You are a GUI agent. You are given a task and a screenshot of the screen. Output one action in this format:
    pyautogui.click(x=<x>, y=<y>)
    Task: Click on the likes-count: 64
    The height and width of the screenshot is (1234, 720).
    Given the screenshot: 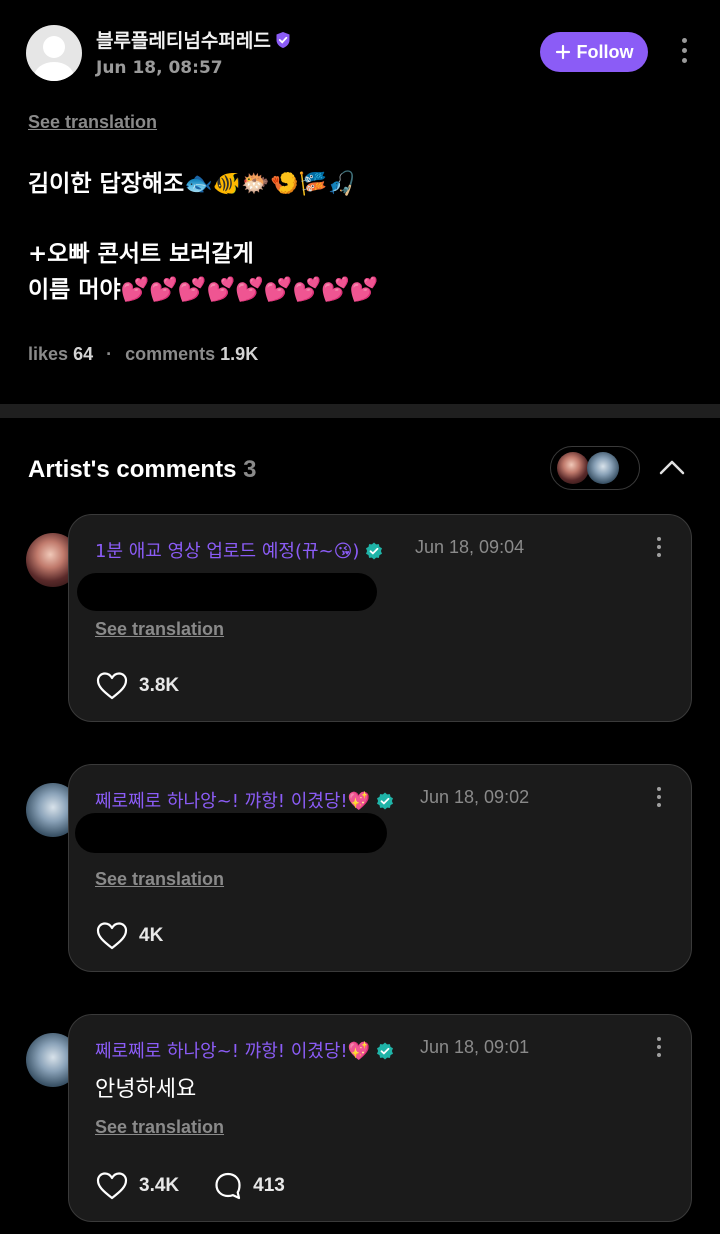 What is the action you would take?
    pyautogui.click(x=83, y=354)
    